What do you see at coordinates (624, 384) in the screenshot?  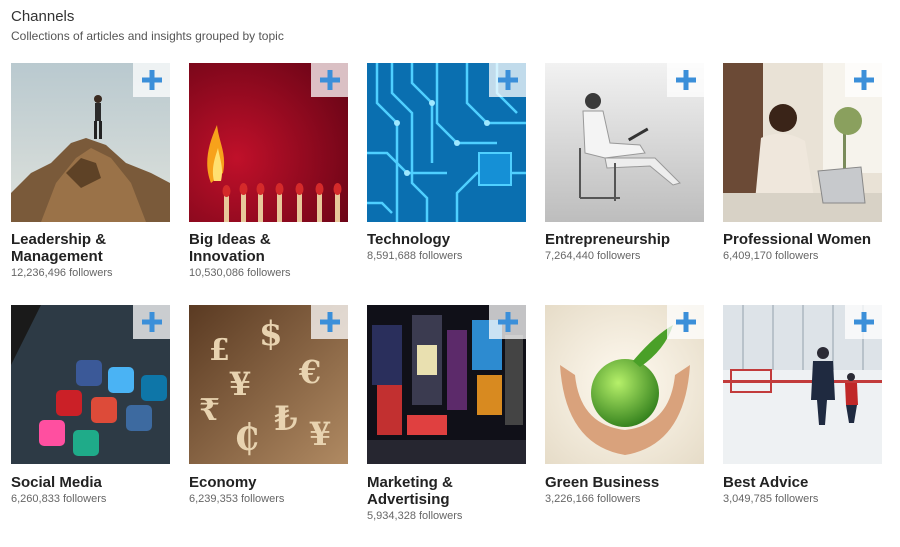 I see `channel-image-green-business` at bounding box center [624, 384].